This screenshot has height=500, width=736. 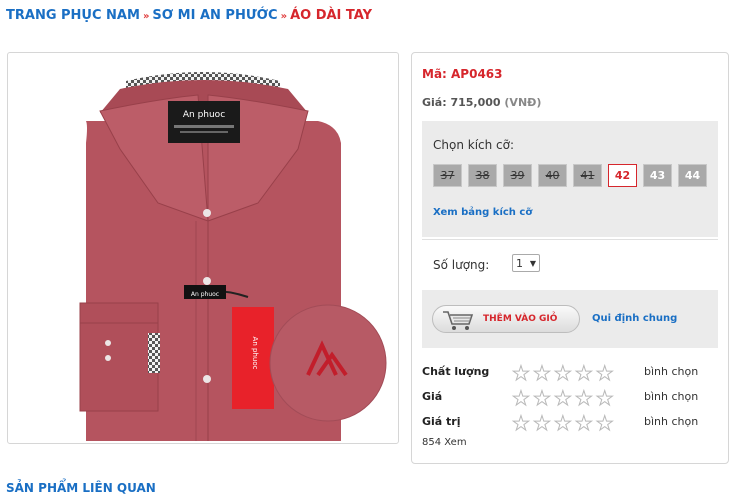 What do you see at coordinates (462, 74) in the screenshot?
I see `product-code: Mã: AP0463` at bounding box center [462, 74].